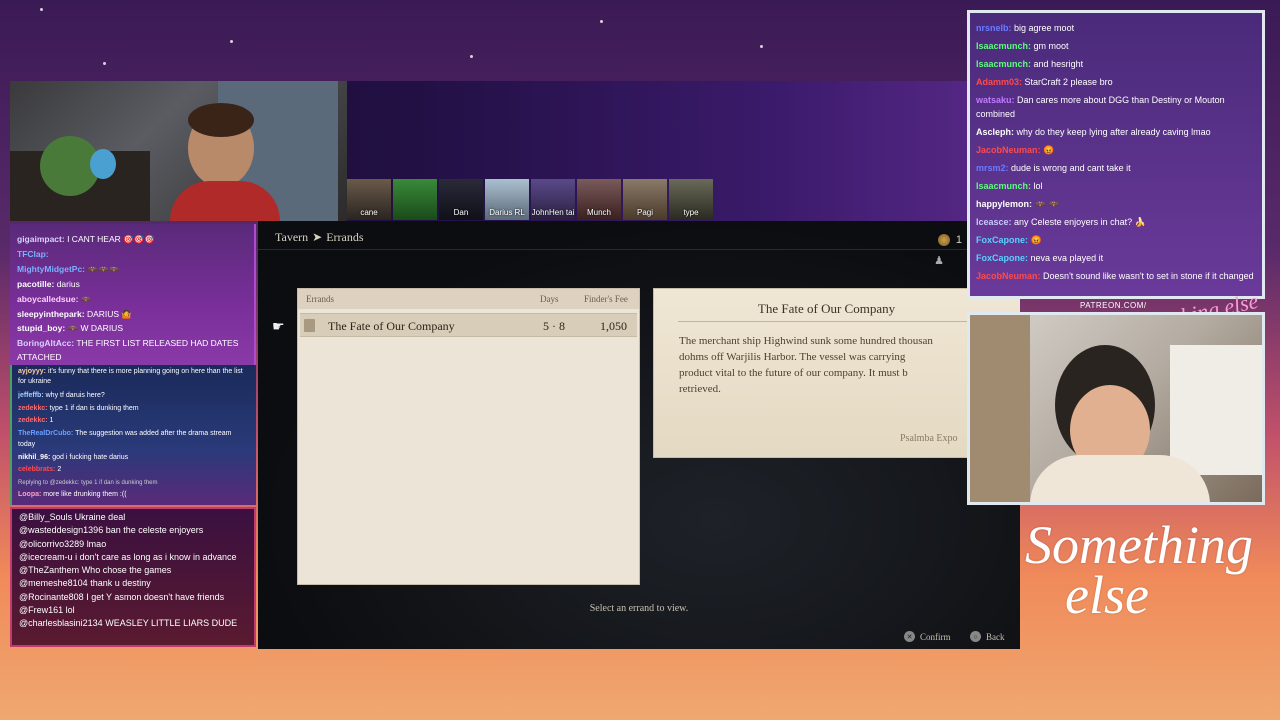  I want to click on chat-message: aboycalledsue: 🦇, so click(54, 298).